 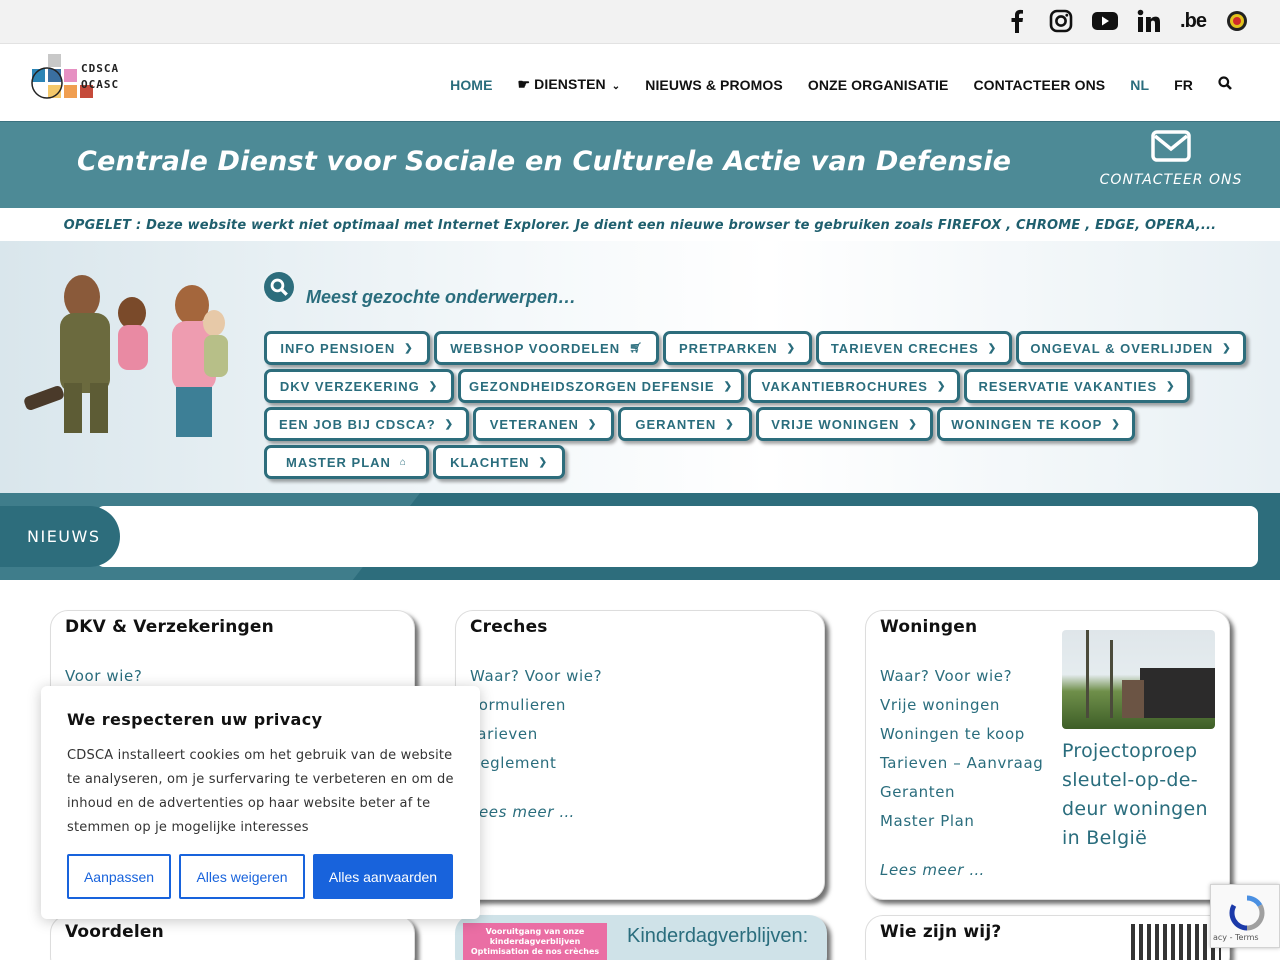 What do you see at coordinates (878, 85) in the screenshot?
I see `nav-organisatie: ONZE ORGANISATIE` at bounding box center [878, 85].